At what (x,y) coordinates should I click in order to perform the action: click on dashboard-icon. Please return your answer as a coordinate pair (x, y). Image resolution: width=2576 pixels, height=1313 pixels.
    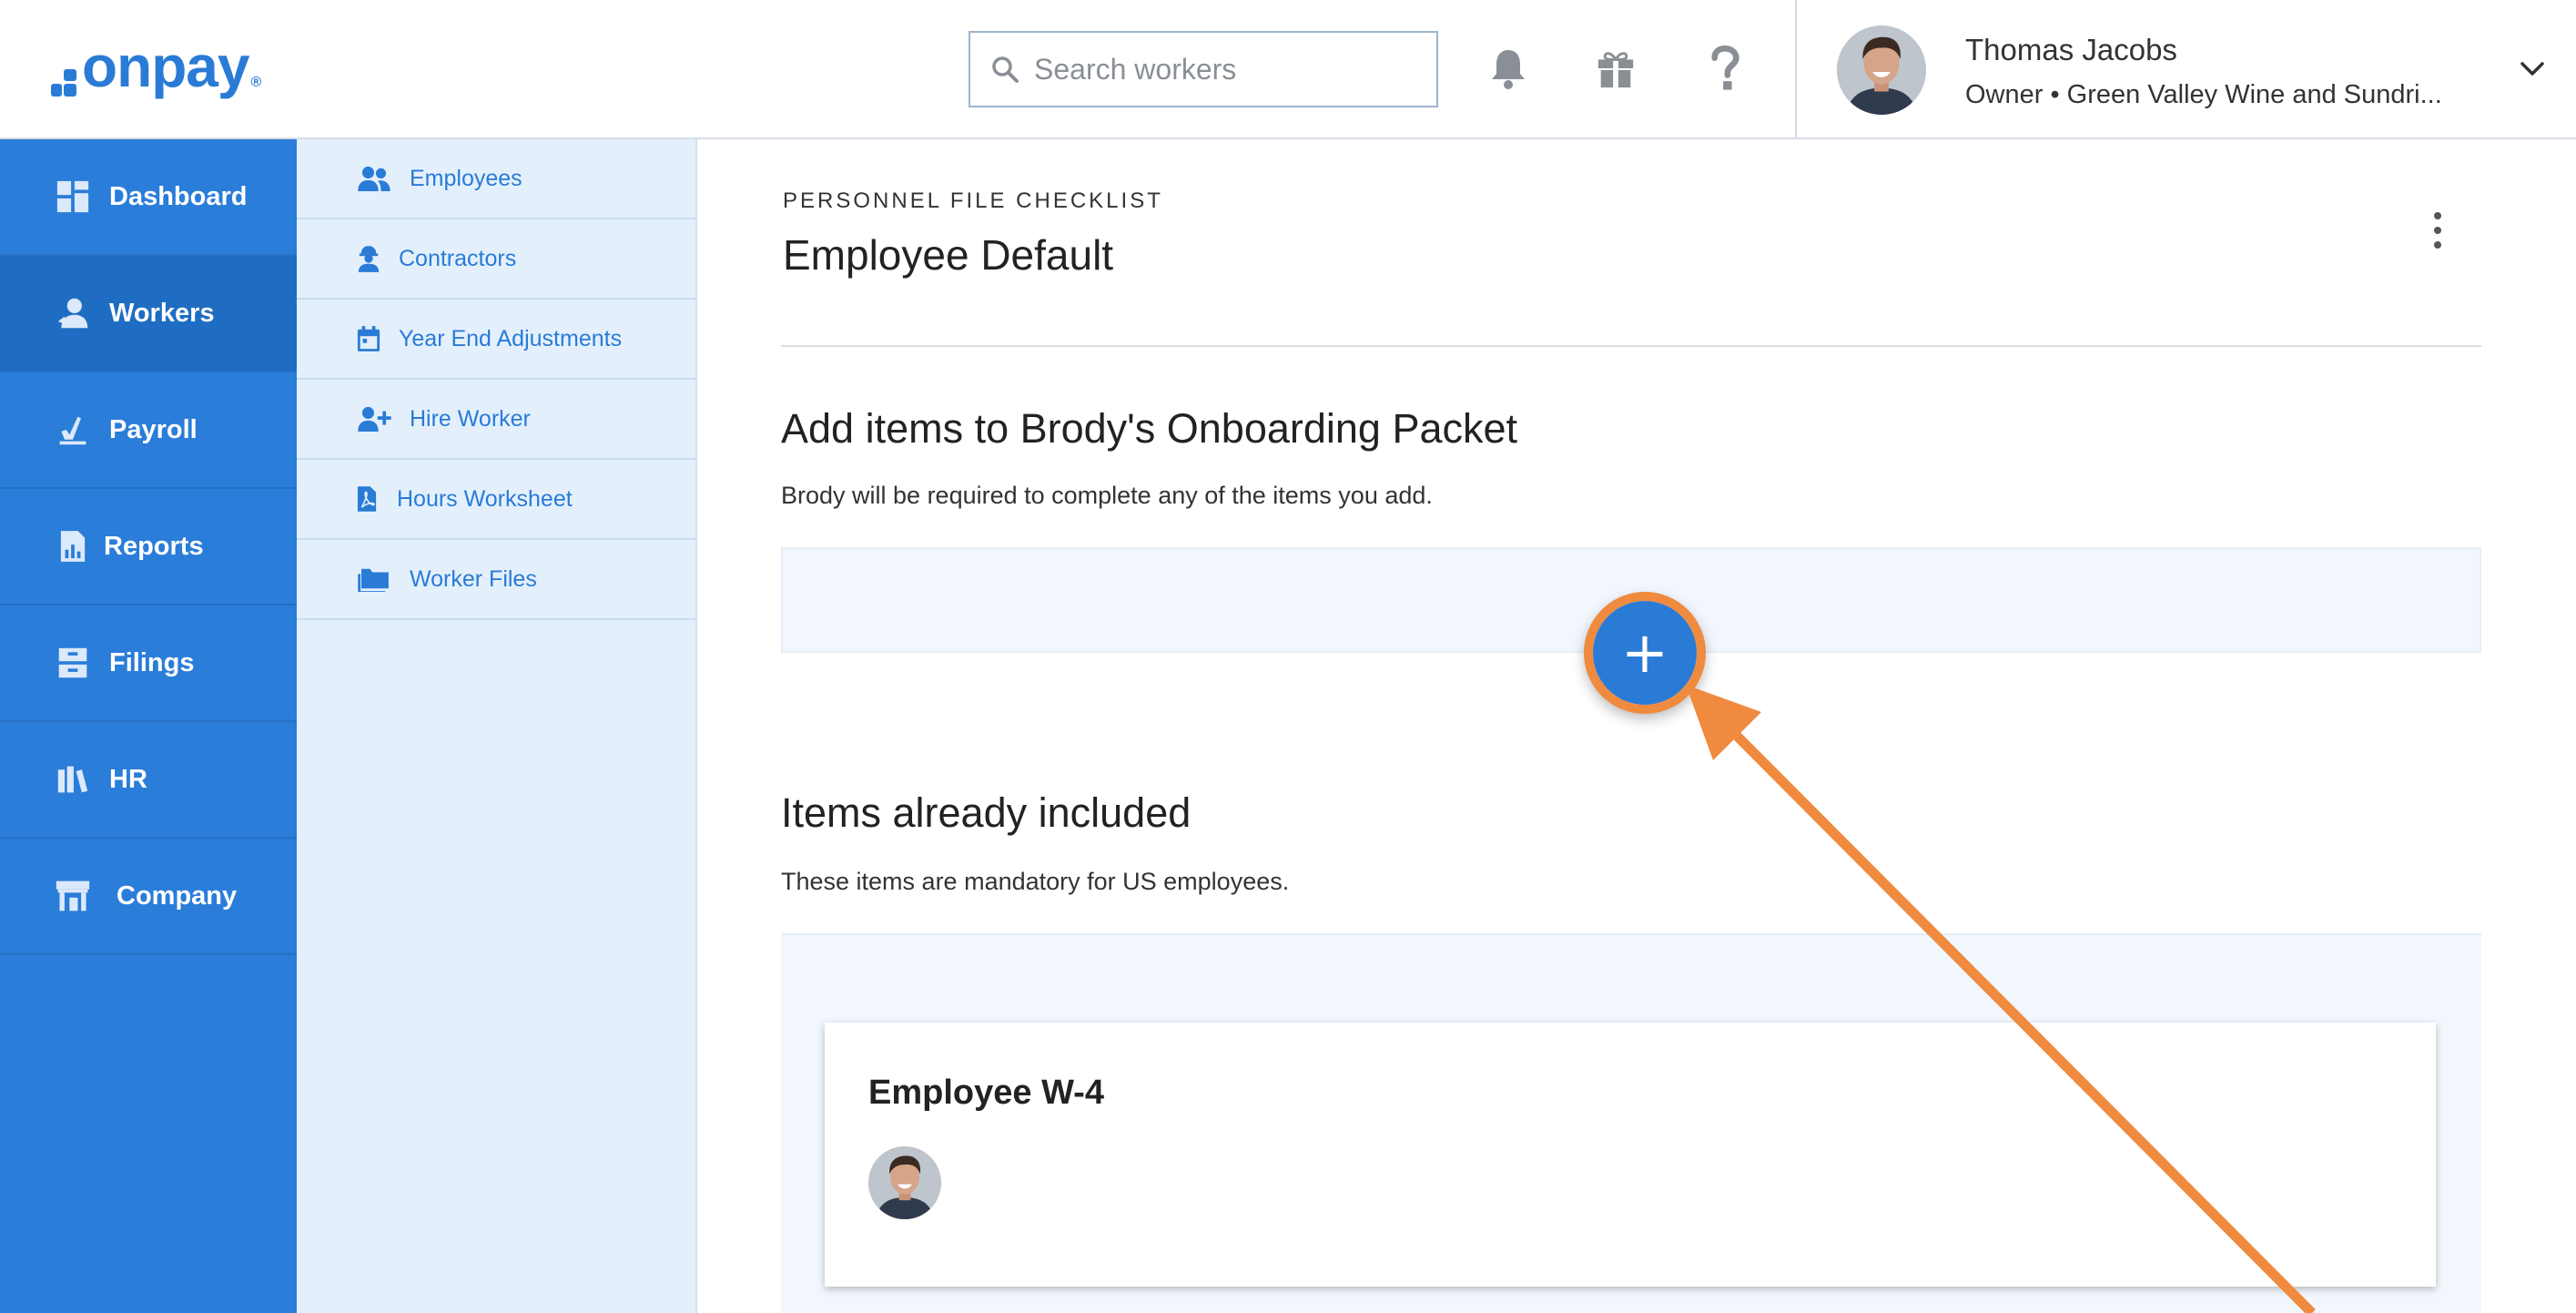
    Looking at the image, I should click on (73, 196).